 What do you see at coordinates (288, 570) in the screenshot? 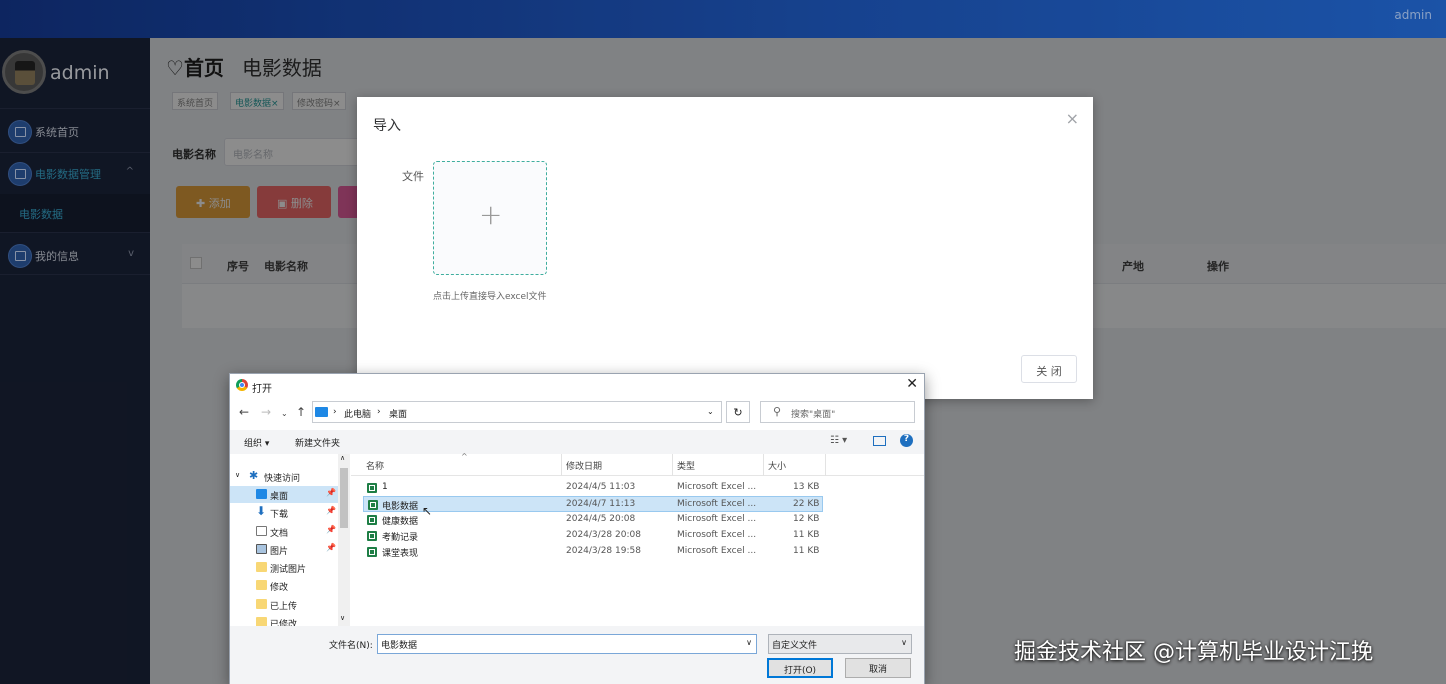
I see `nav-label: 测试图片` at bounding box center [288, 570].